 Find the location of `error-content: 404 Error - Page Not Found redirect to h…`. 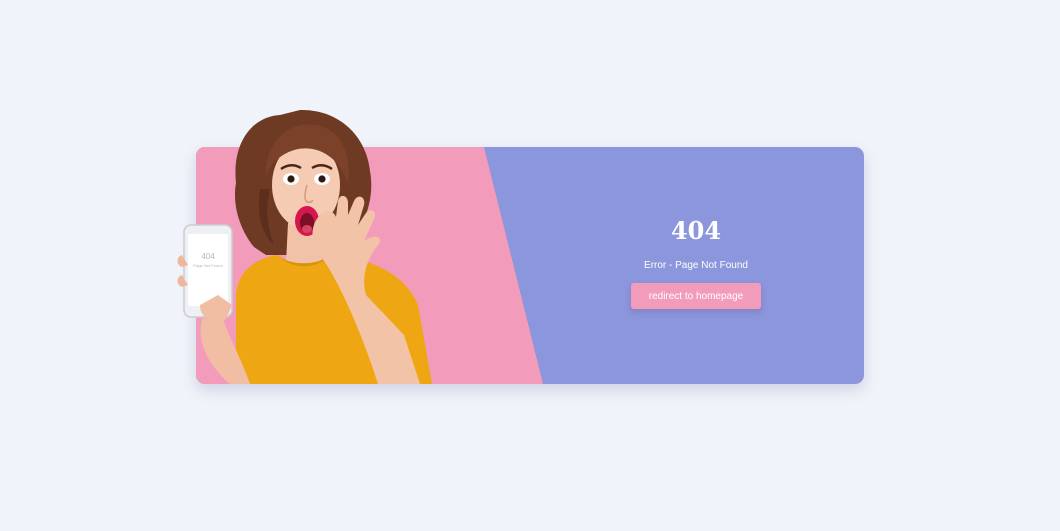

error-content: 404 Error - Page Not Found redirect to h… is located at coordinates (696, 263).